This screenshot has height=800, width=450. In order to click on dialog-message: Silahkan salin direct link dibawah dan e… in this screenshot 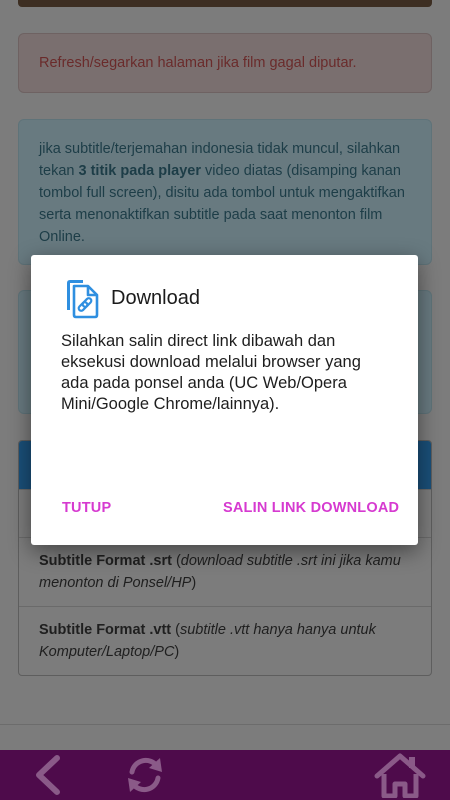, I will do `click(211, 372)`.